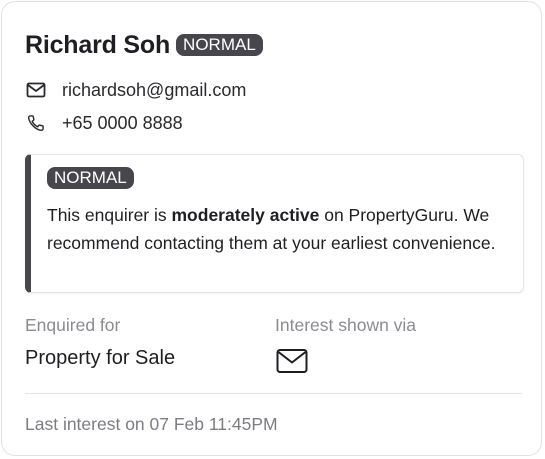 The width and height of the screenshot is (545, 459). What do you see at coordinates (100, 358) in the screenshot?
I see `enquired-for-value: Property for Sale` at bounding box center [100, 358].